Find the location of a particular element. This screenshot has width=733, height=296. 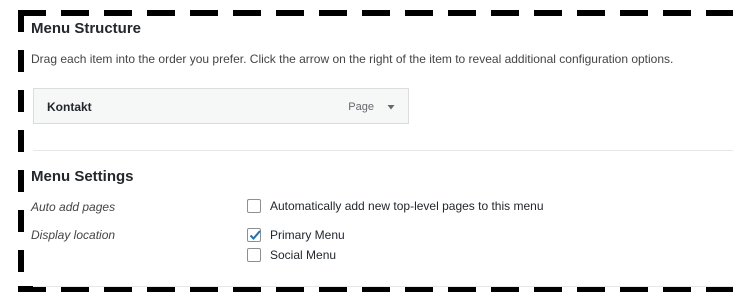

social-menu-option-label: Social Menu is located at coordinates (303, 255).